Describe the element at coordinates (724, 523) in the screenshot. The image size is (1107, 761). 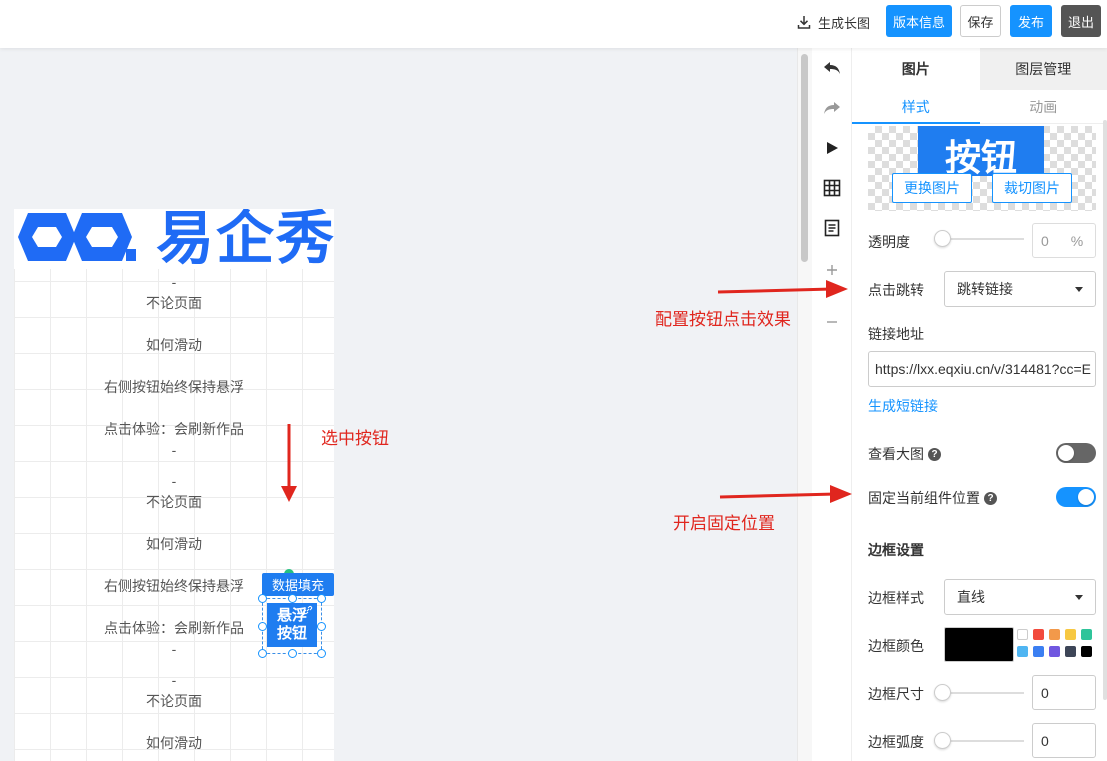
I see `annotation-enable-fixed: 开启固定位置` at that location.